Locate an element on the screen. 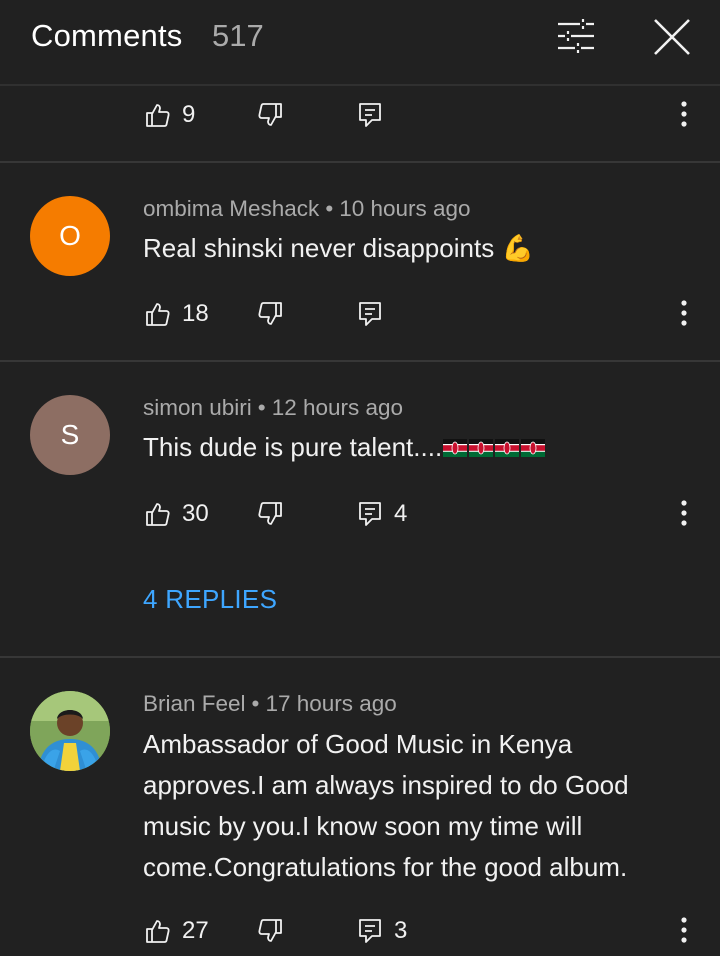 The height and width of the screenshot is (956, 720). comment-text: Real shinski never disappoints 💪 is located at coordinates (415, 248).